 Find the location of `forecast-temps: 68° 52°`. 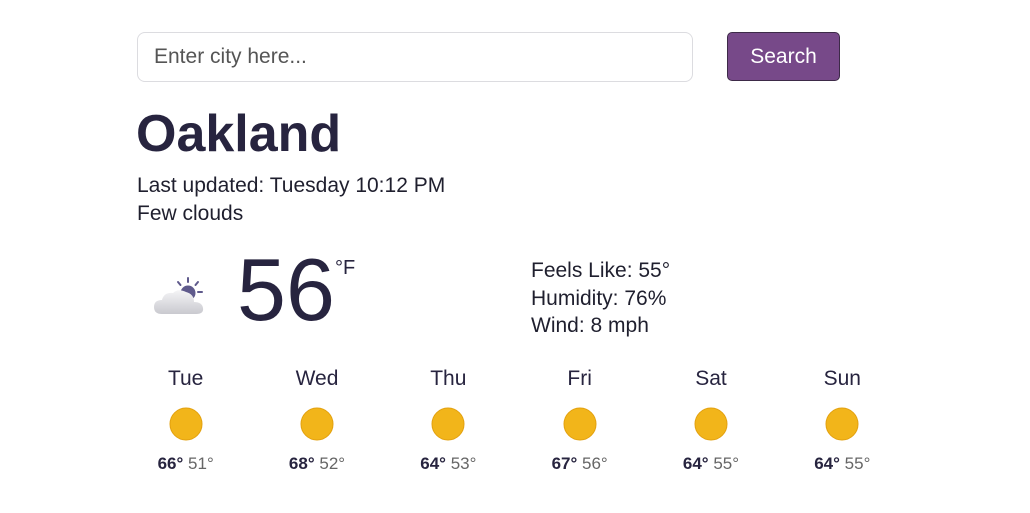

forecast-temps: 68° 52° is located at coordinates (316, 464).